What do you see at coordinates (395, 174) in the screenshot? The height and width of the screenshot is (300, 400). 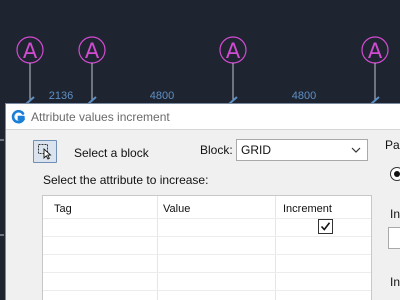 I see `right-panel-radio` at bounding box center [395, 174].